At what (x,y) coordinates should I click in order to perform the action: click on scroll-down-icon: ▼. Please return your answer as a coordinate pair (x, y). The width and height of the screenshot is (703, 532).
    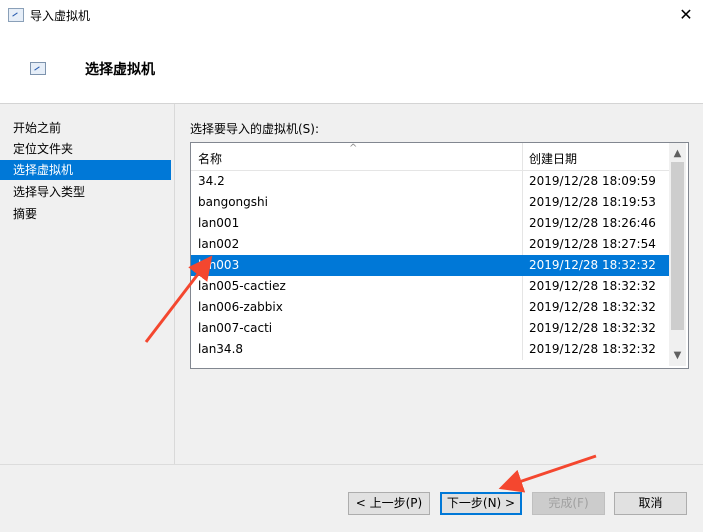
    Looking at the image, I should click on (677, 355).